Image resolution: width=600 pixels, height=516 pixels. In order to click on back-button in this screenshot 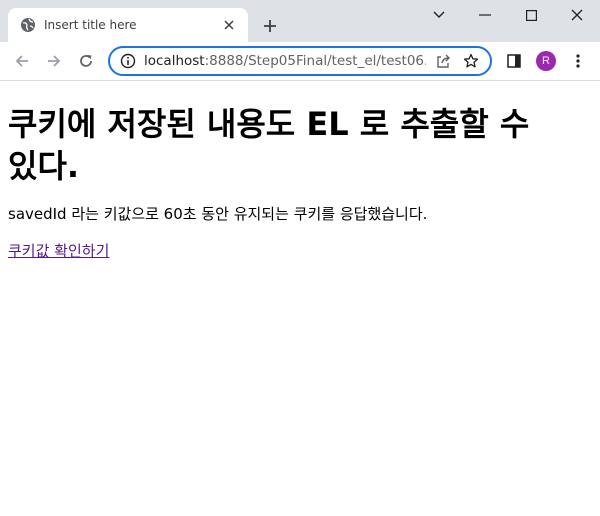, I will do `click(22, 61)`.